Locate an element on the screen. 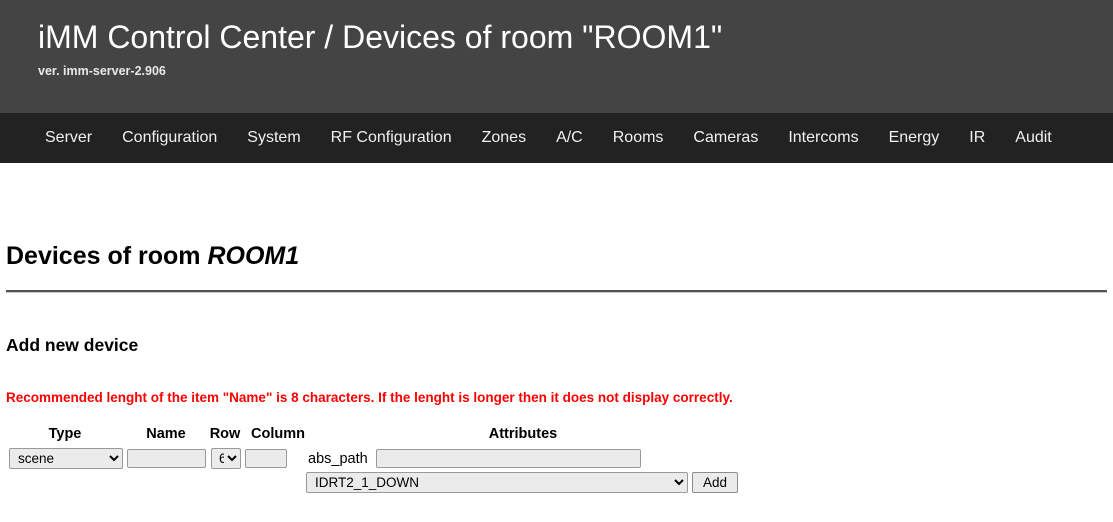  nav-item-ir: IR is located at coordinates (977, 138).